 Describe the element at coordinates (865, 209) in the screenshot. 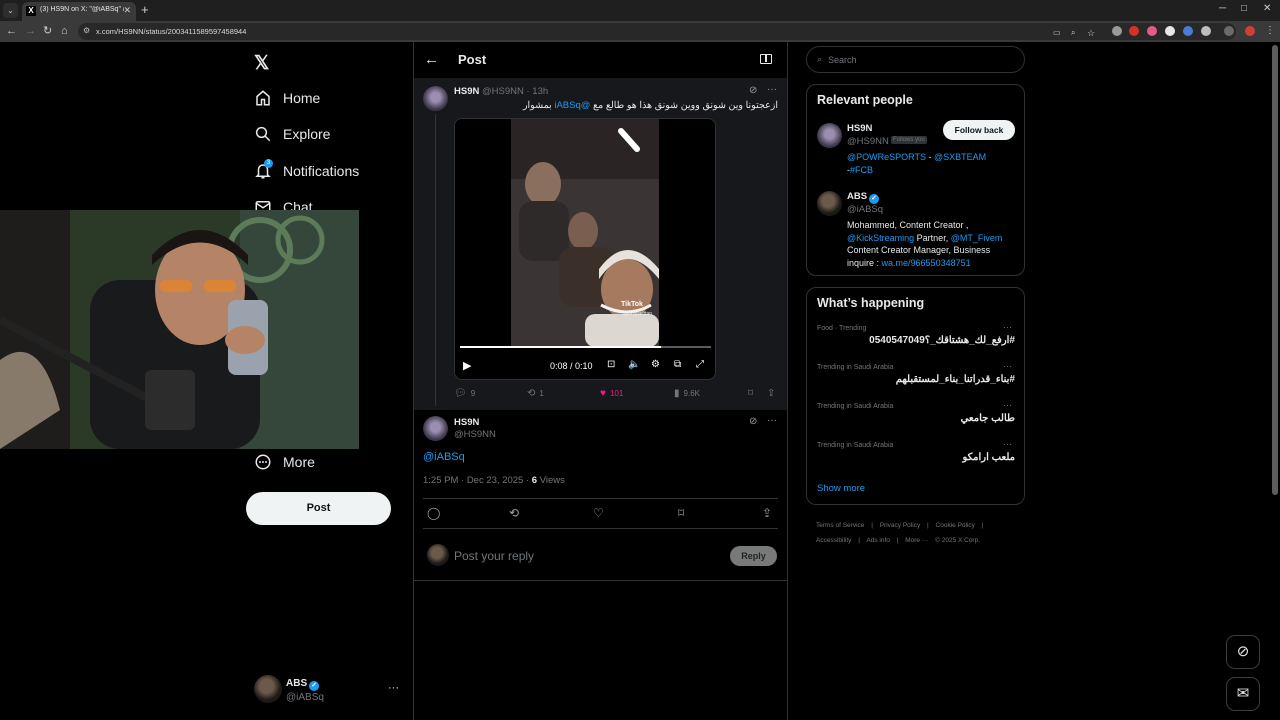

I see `person-handle: @iABSq` at that location.